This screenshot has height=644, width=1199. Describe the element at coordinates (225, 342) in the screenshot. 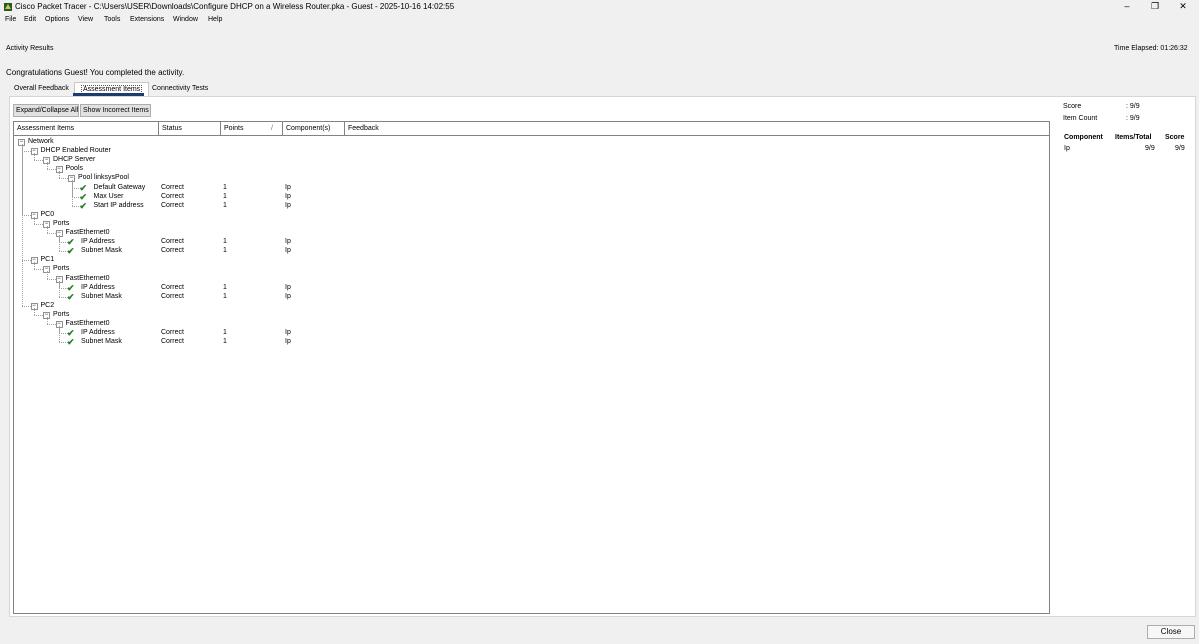

I see `points-cell: 1` at that location.